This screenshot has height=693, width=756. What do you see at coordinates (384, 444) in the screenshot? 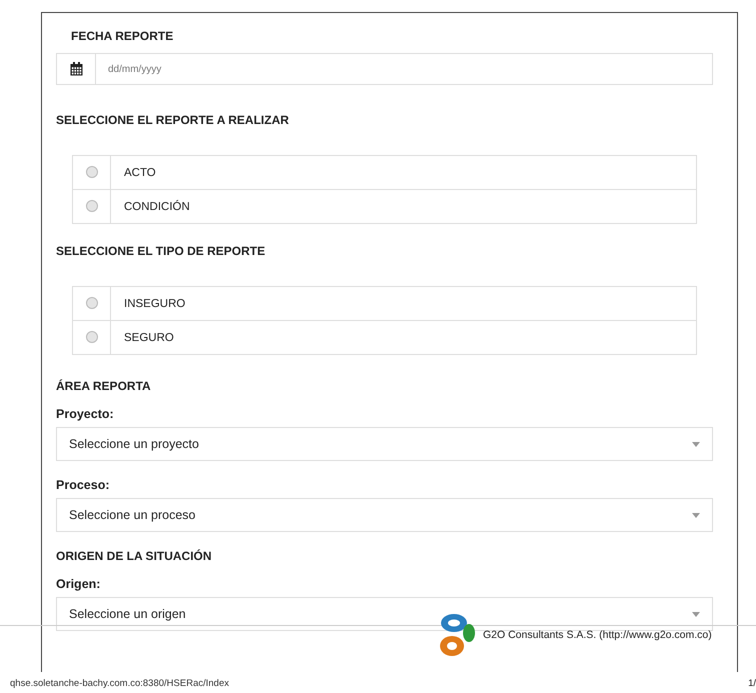
I see `select-dropdown: Seleccione un proyecto` at bounding box center [384, 444].